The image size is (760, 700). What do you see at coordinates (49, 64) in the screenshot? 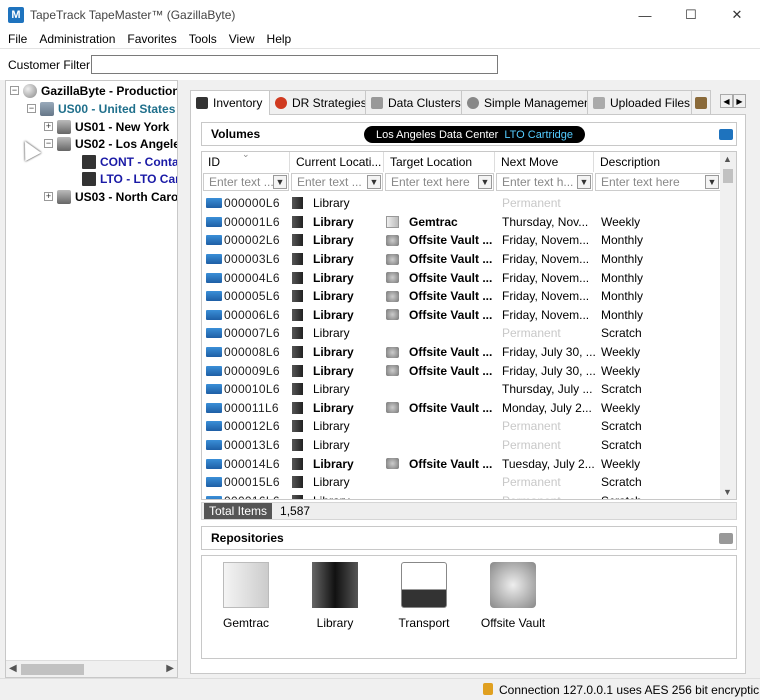
I see `customer-filter-label: Customer Filter` at bounding box center [49, 64].